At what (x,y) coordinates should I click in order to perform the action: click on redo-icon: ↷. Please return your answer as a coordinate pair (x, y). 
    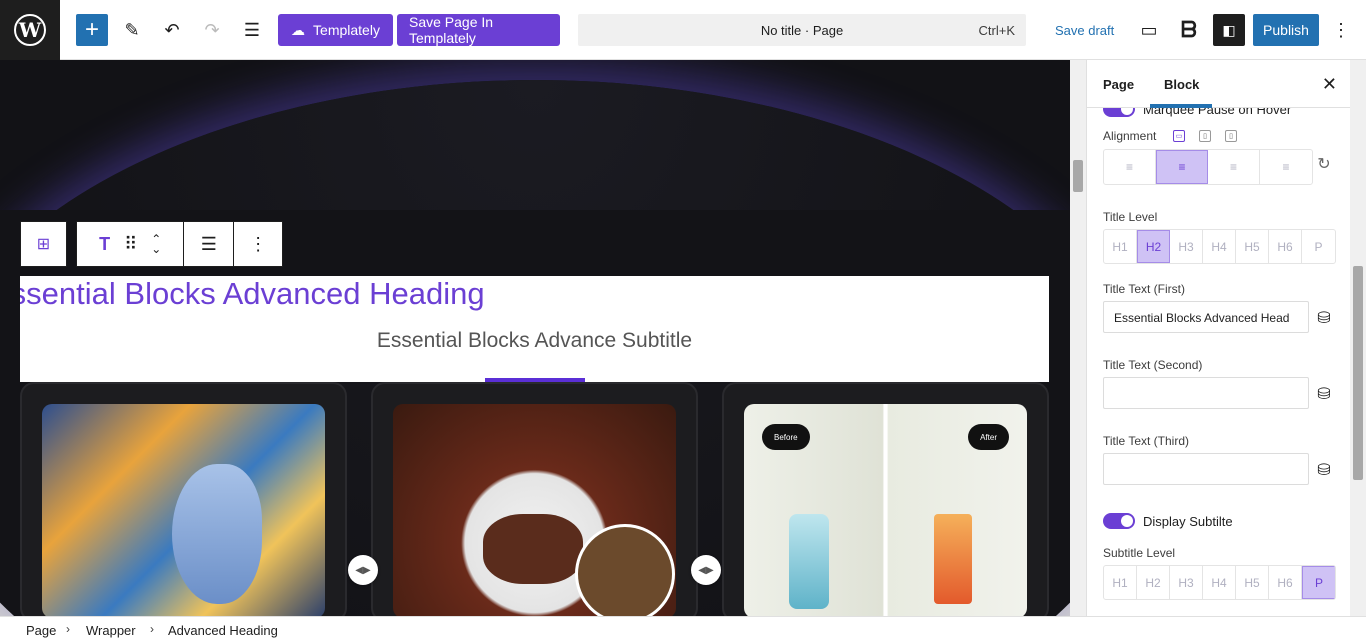
    Looking at the image, I should click on (212, 29).